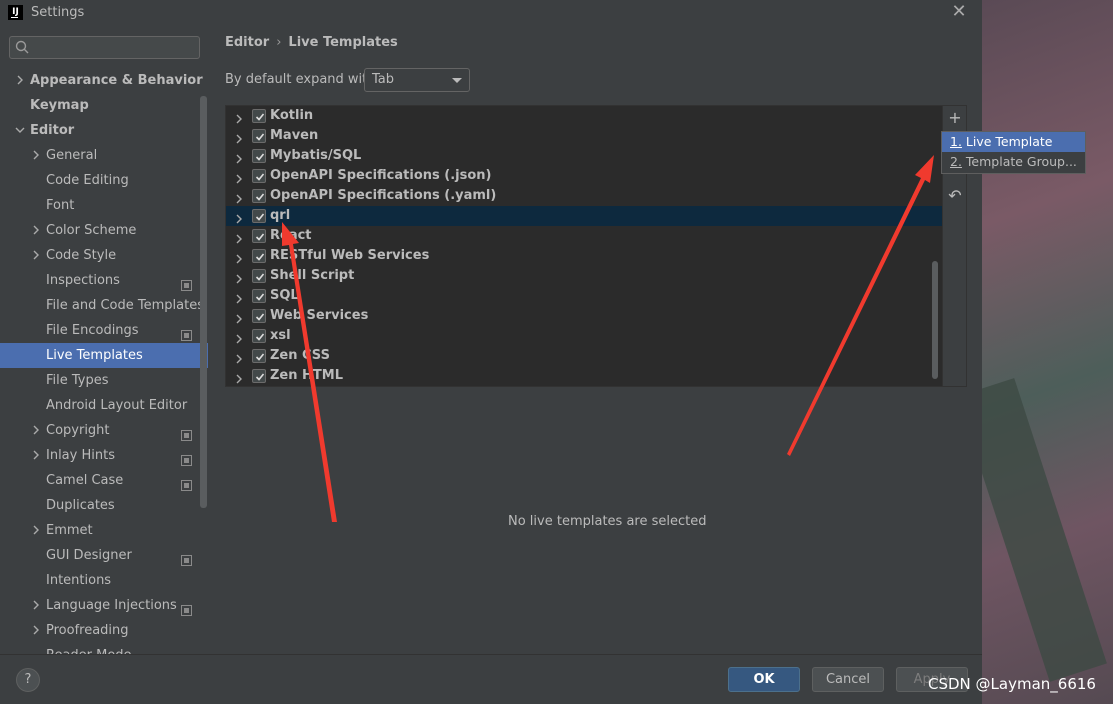  Describe the element at coordinates (584, 216) in the screenshot. I see `template-group-row: qrl` at that location.